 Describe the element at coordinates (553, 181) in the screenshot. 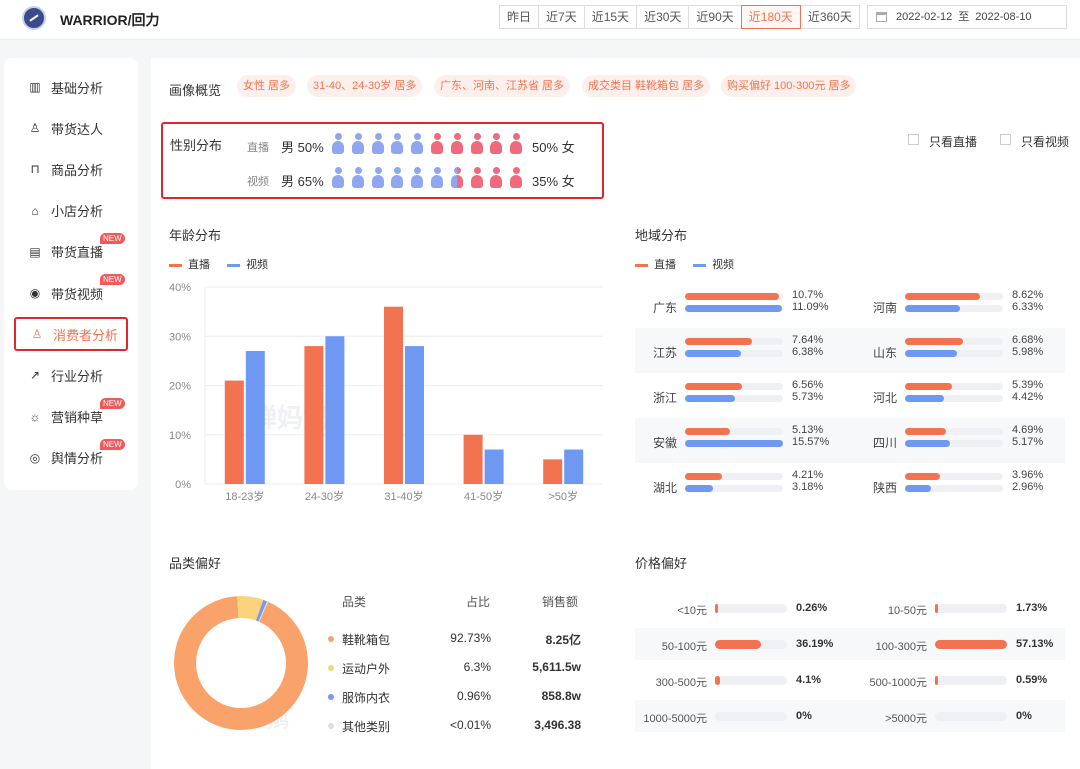

I see `female-percent: 35% 女` at that location.